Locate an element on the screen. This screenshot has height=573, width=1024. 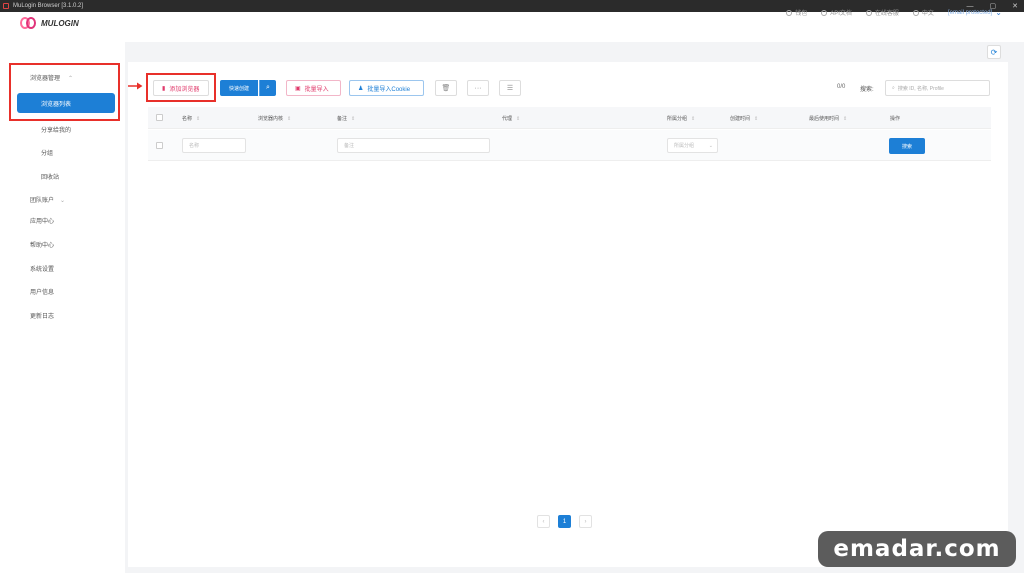
logo: MULOGIN is located at coordinates (49, 23).